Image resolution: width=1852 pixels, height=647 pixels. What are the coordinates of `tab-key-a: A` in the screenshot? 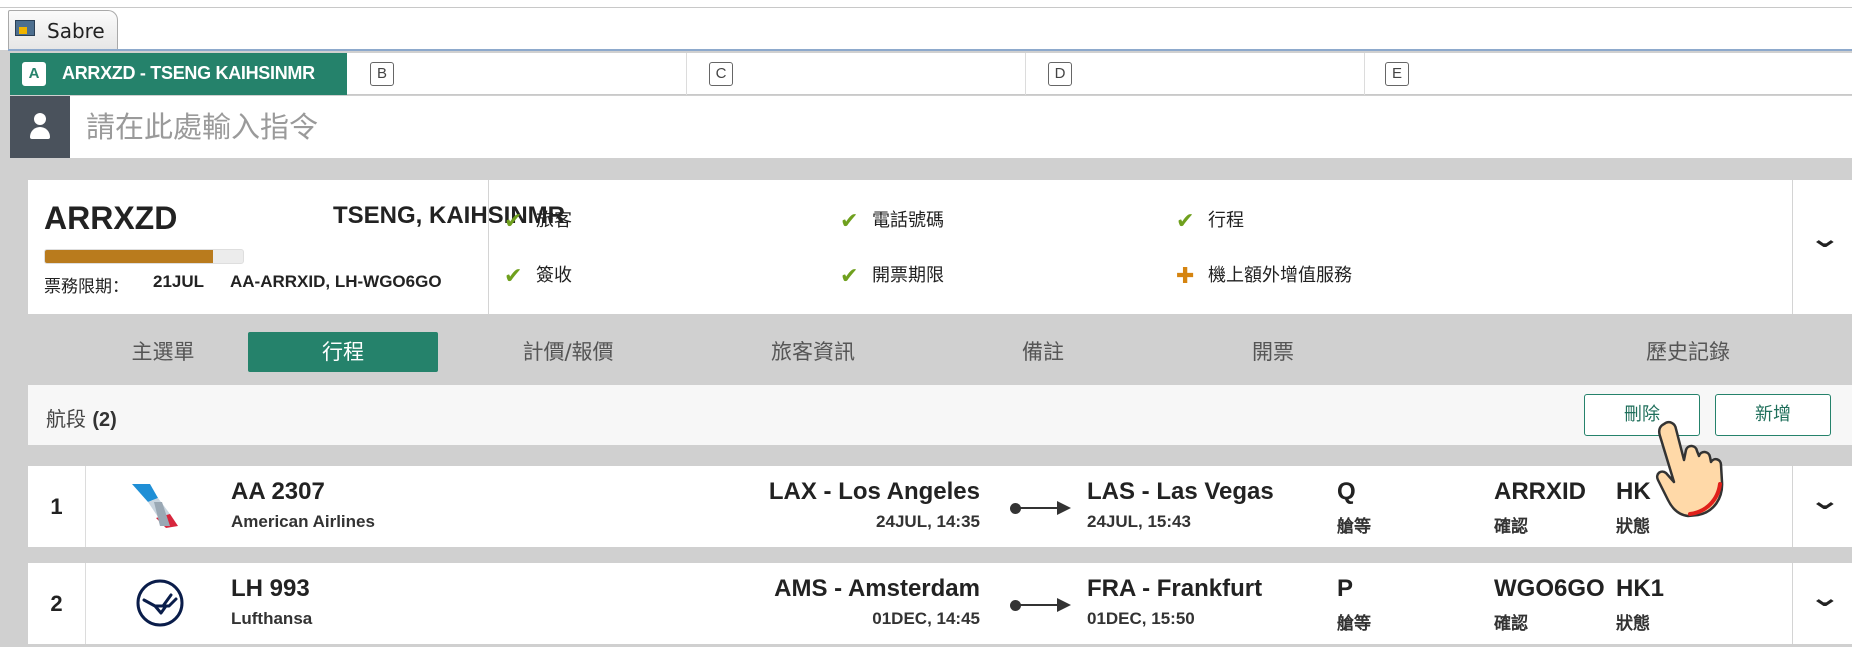 It's located at (34, 74).